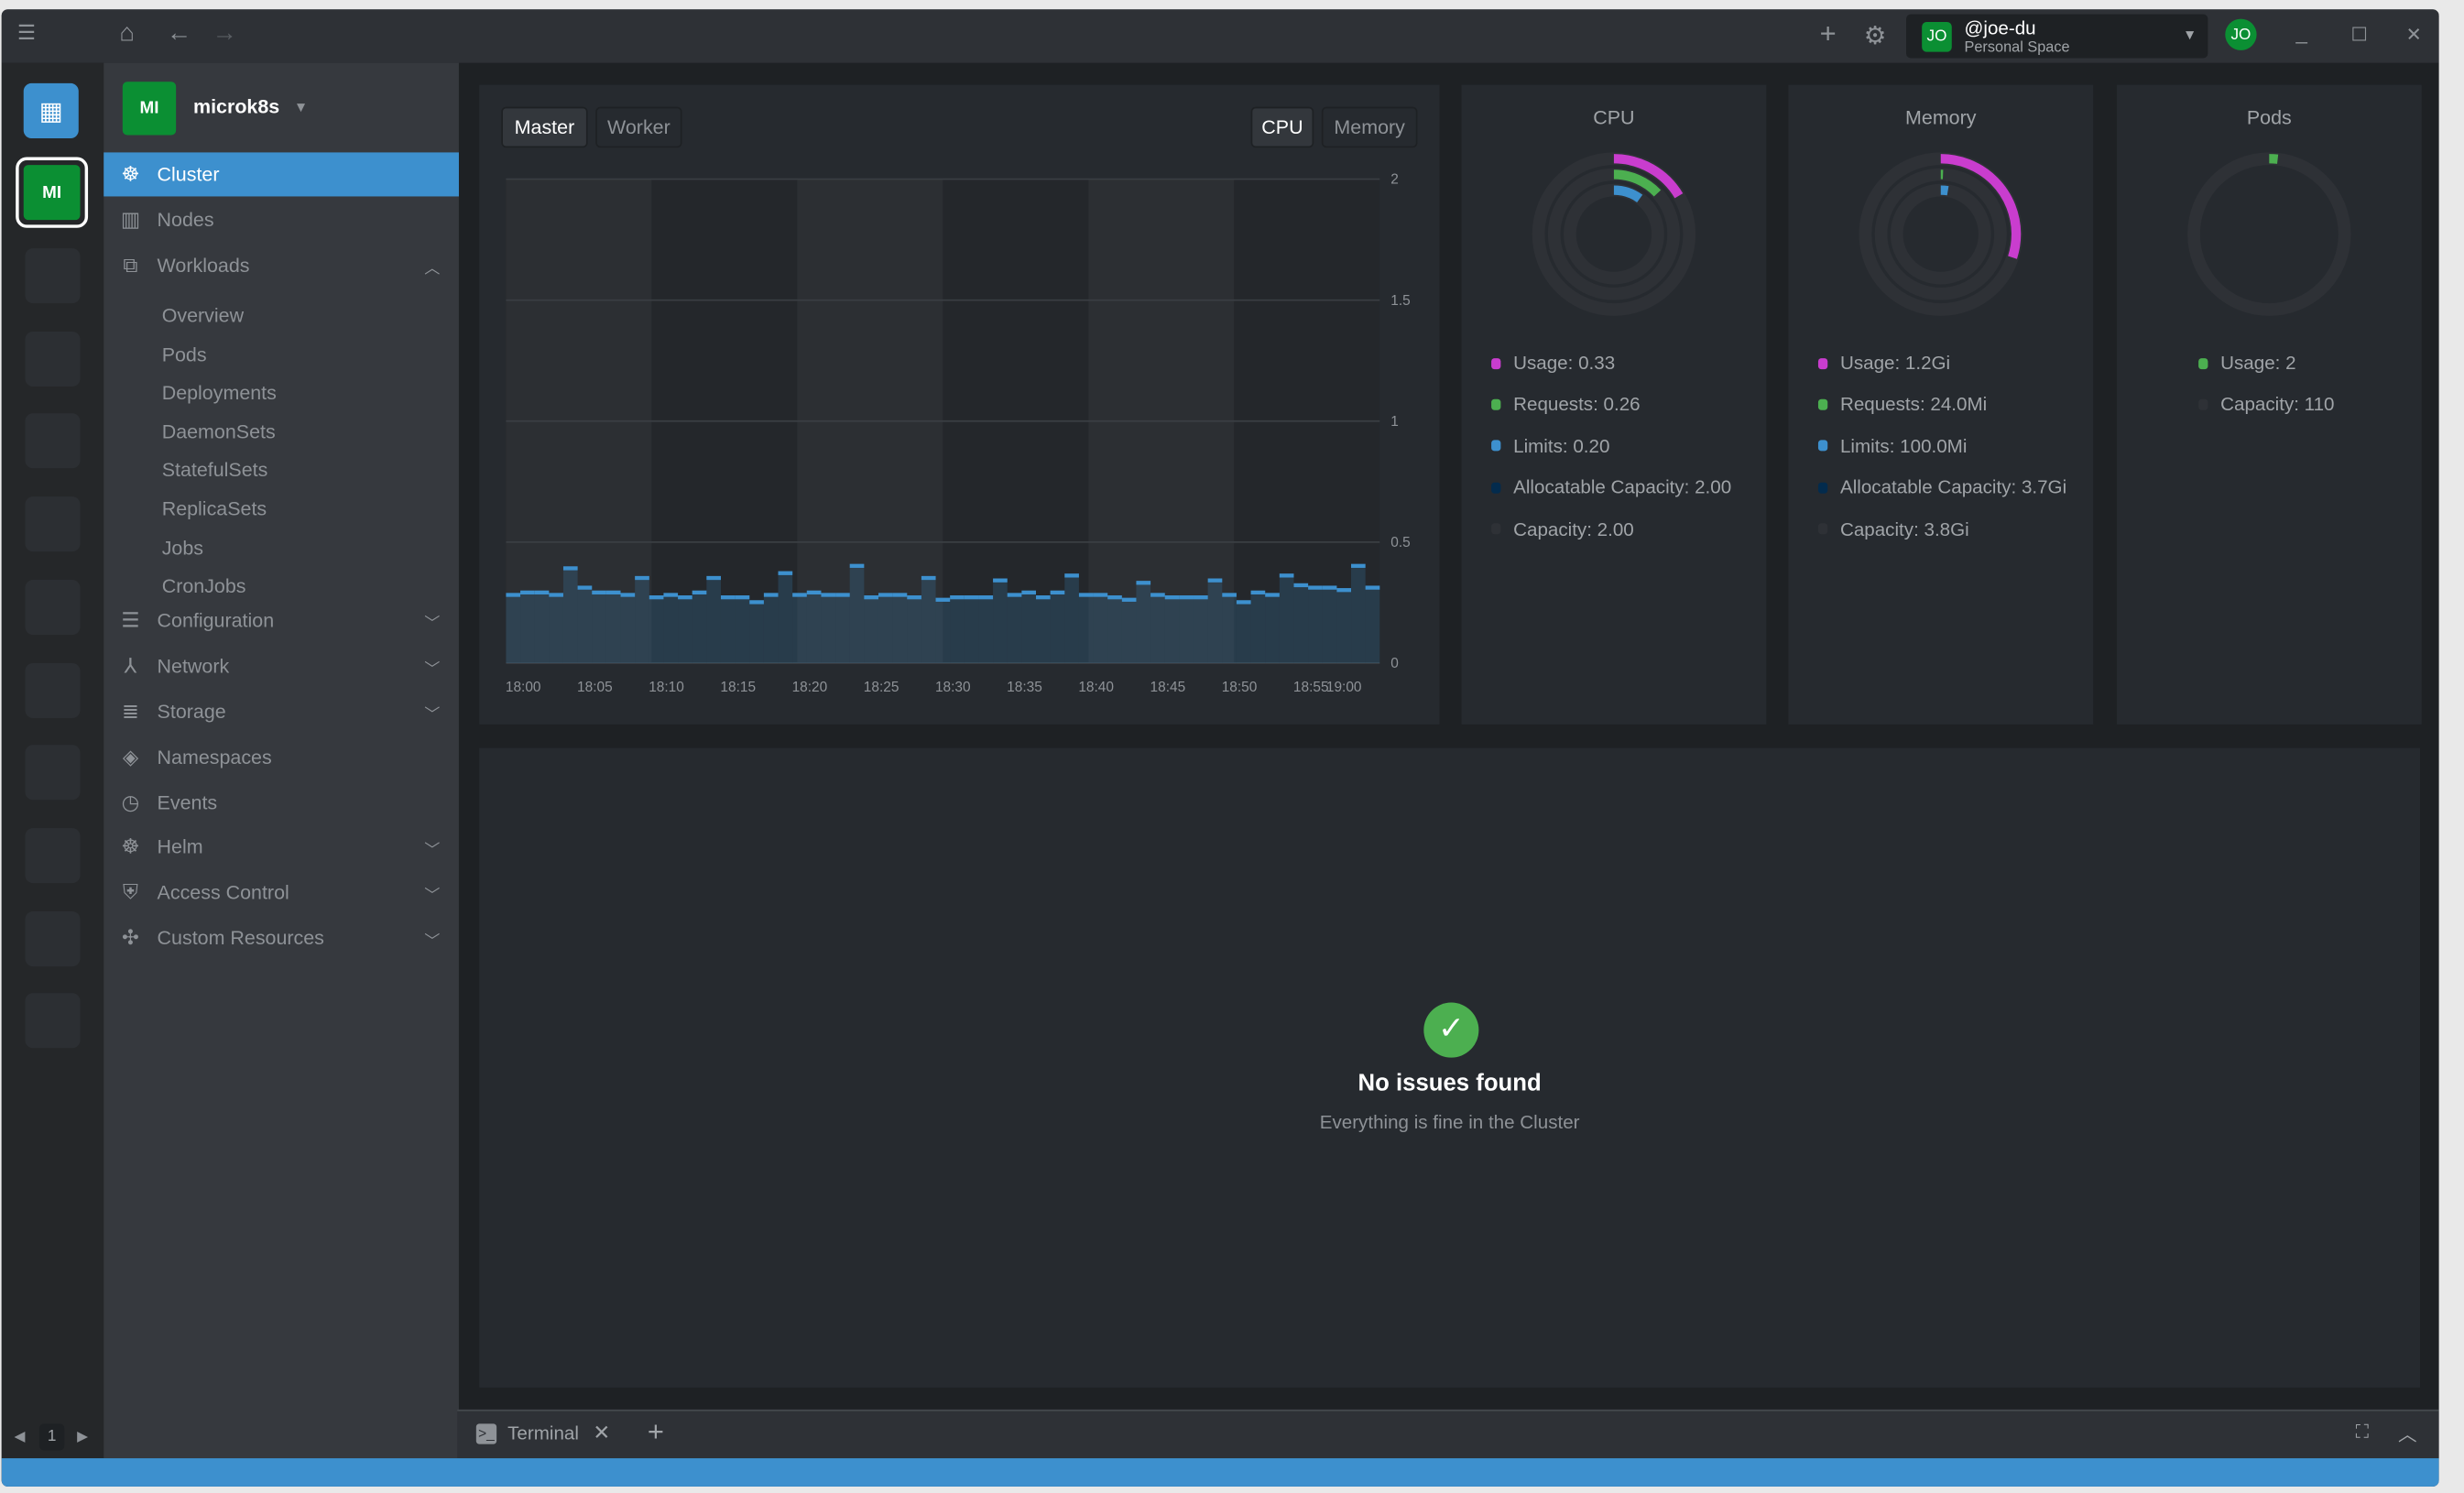  What do you see at coordinates (881, 687) in the screenshot?
I see `x-tick-label: 18:25` at bounding box center [881, 687].